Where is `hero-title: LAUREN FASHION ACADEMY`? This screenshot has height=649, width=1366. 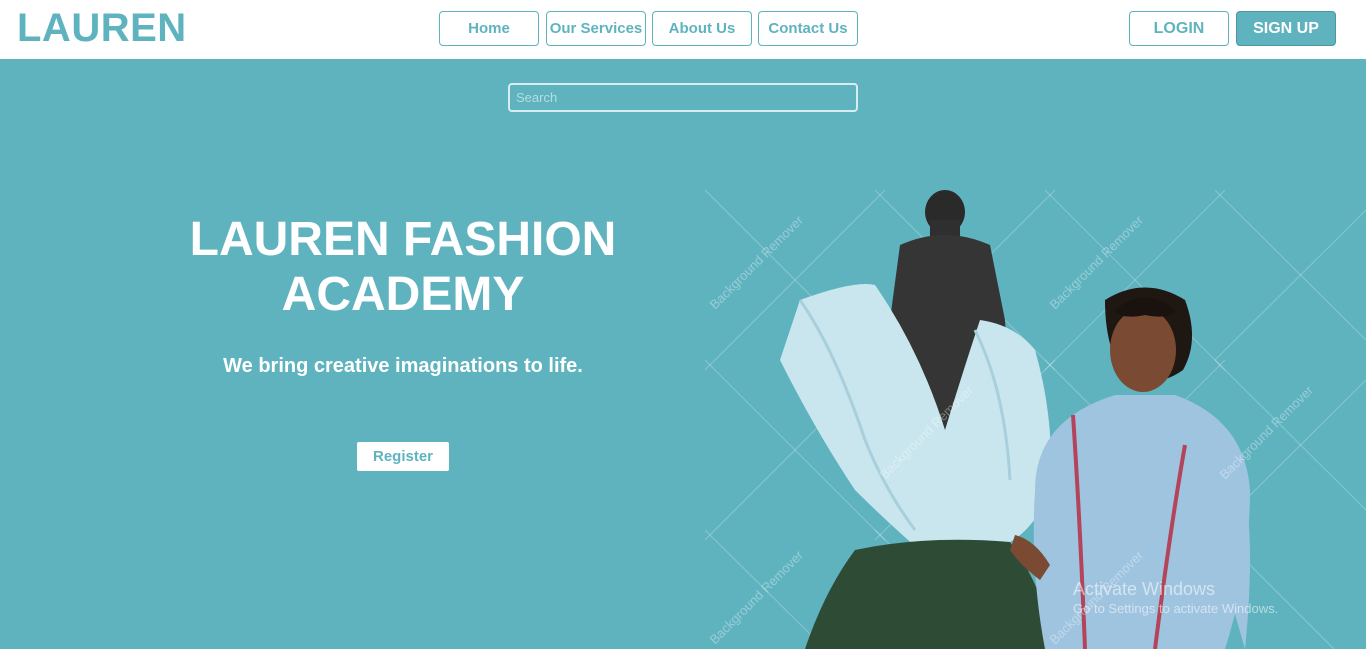
hero-title: LAUREN FASHION ACADEMY is located at coordinates (403, 267).